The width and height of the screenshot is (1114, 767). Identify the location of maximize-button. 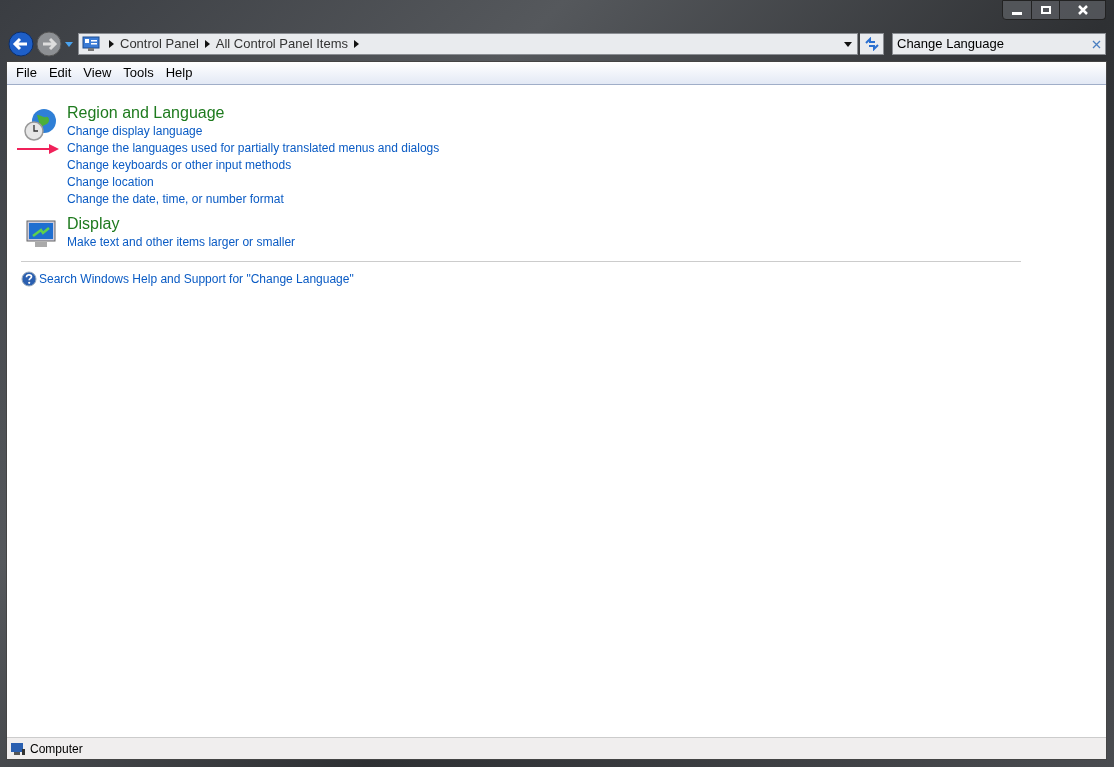
(1046, 10).